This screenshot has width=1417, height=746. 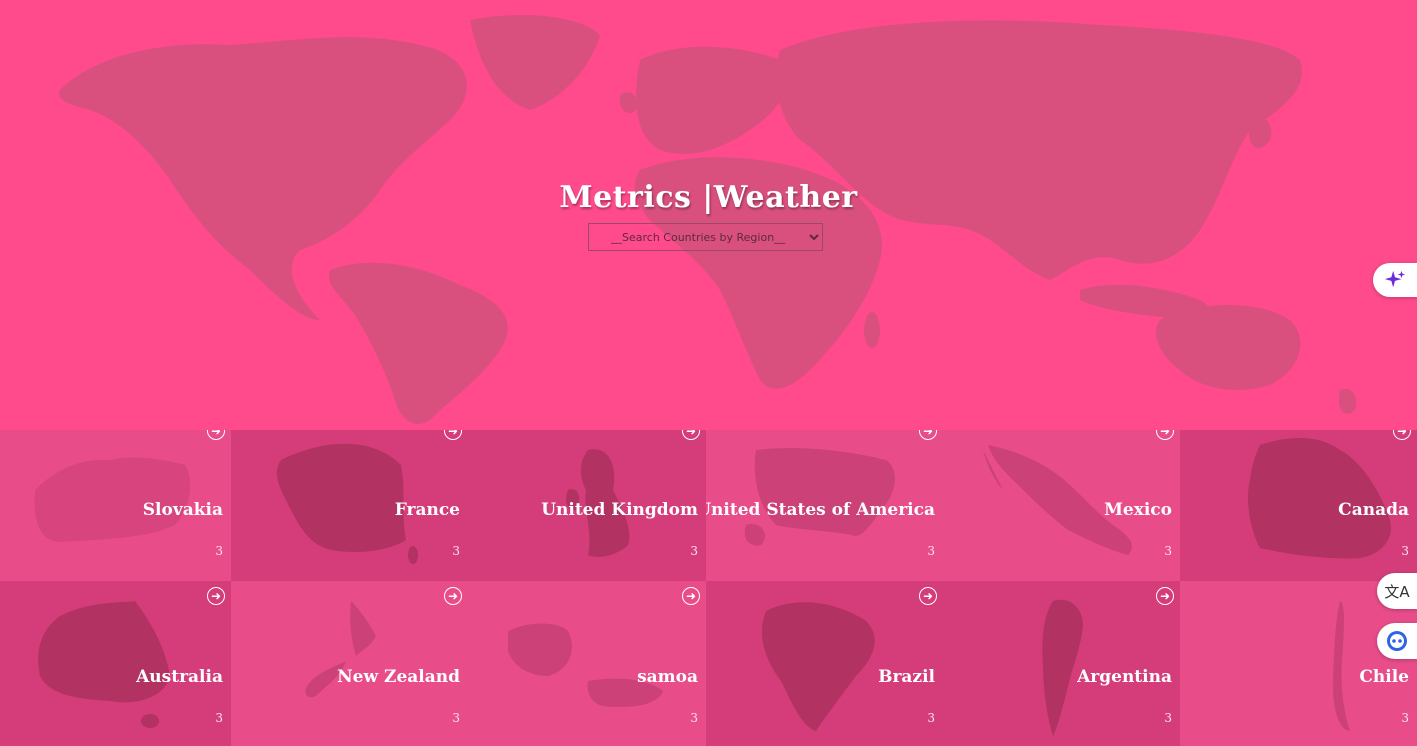 I want to click on sparkle-icon, so click(x=1395, y=279).